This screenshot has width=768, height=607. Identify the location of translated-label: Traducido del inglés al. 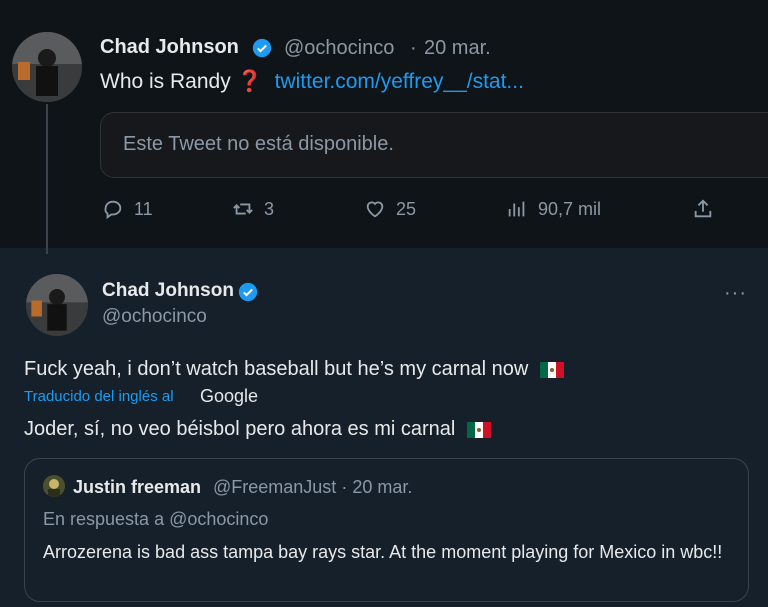
(99, 396).